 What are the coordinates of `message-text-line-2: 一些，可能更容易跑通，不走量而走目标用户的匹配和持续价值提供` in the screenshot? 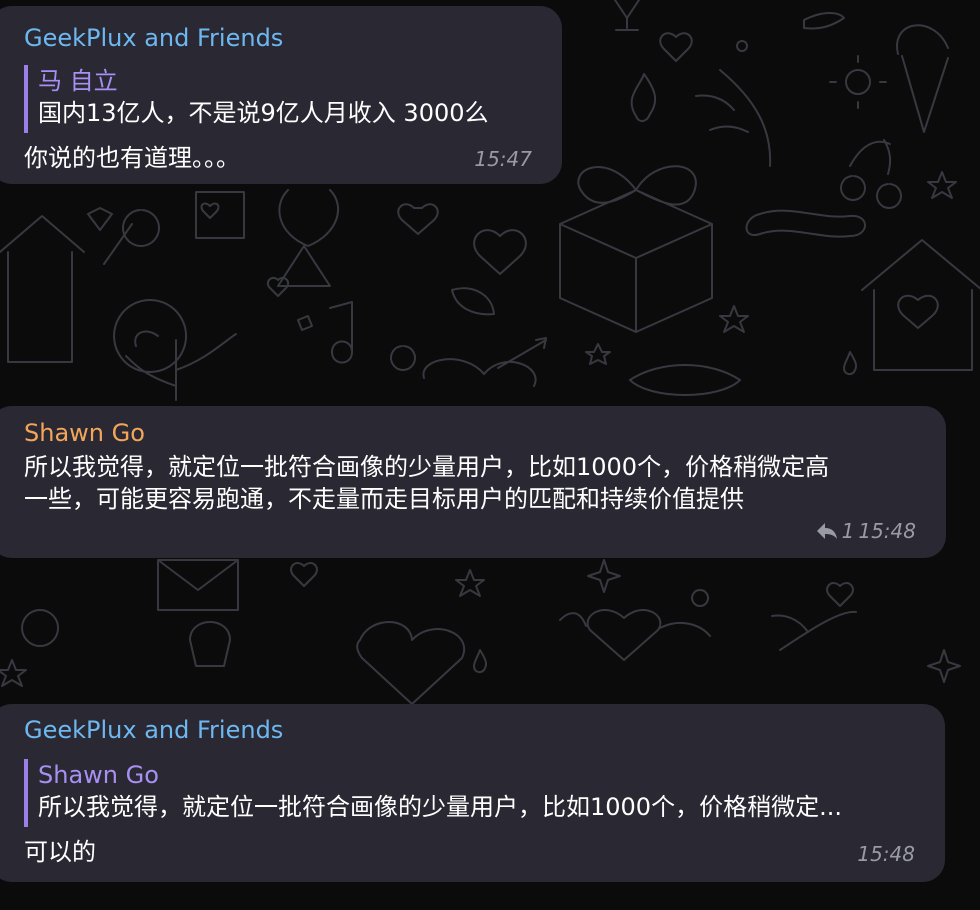 It's located at (384, 499).